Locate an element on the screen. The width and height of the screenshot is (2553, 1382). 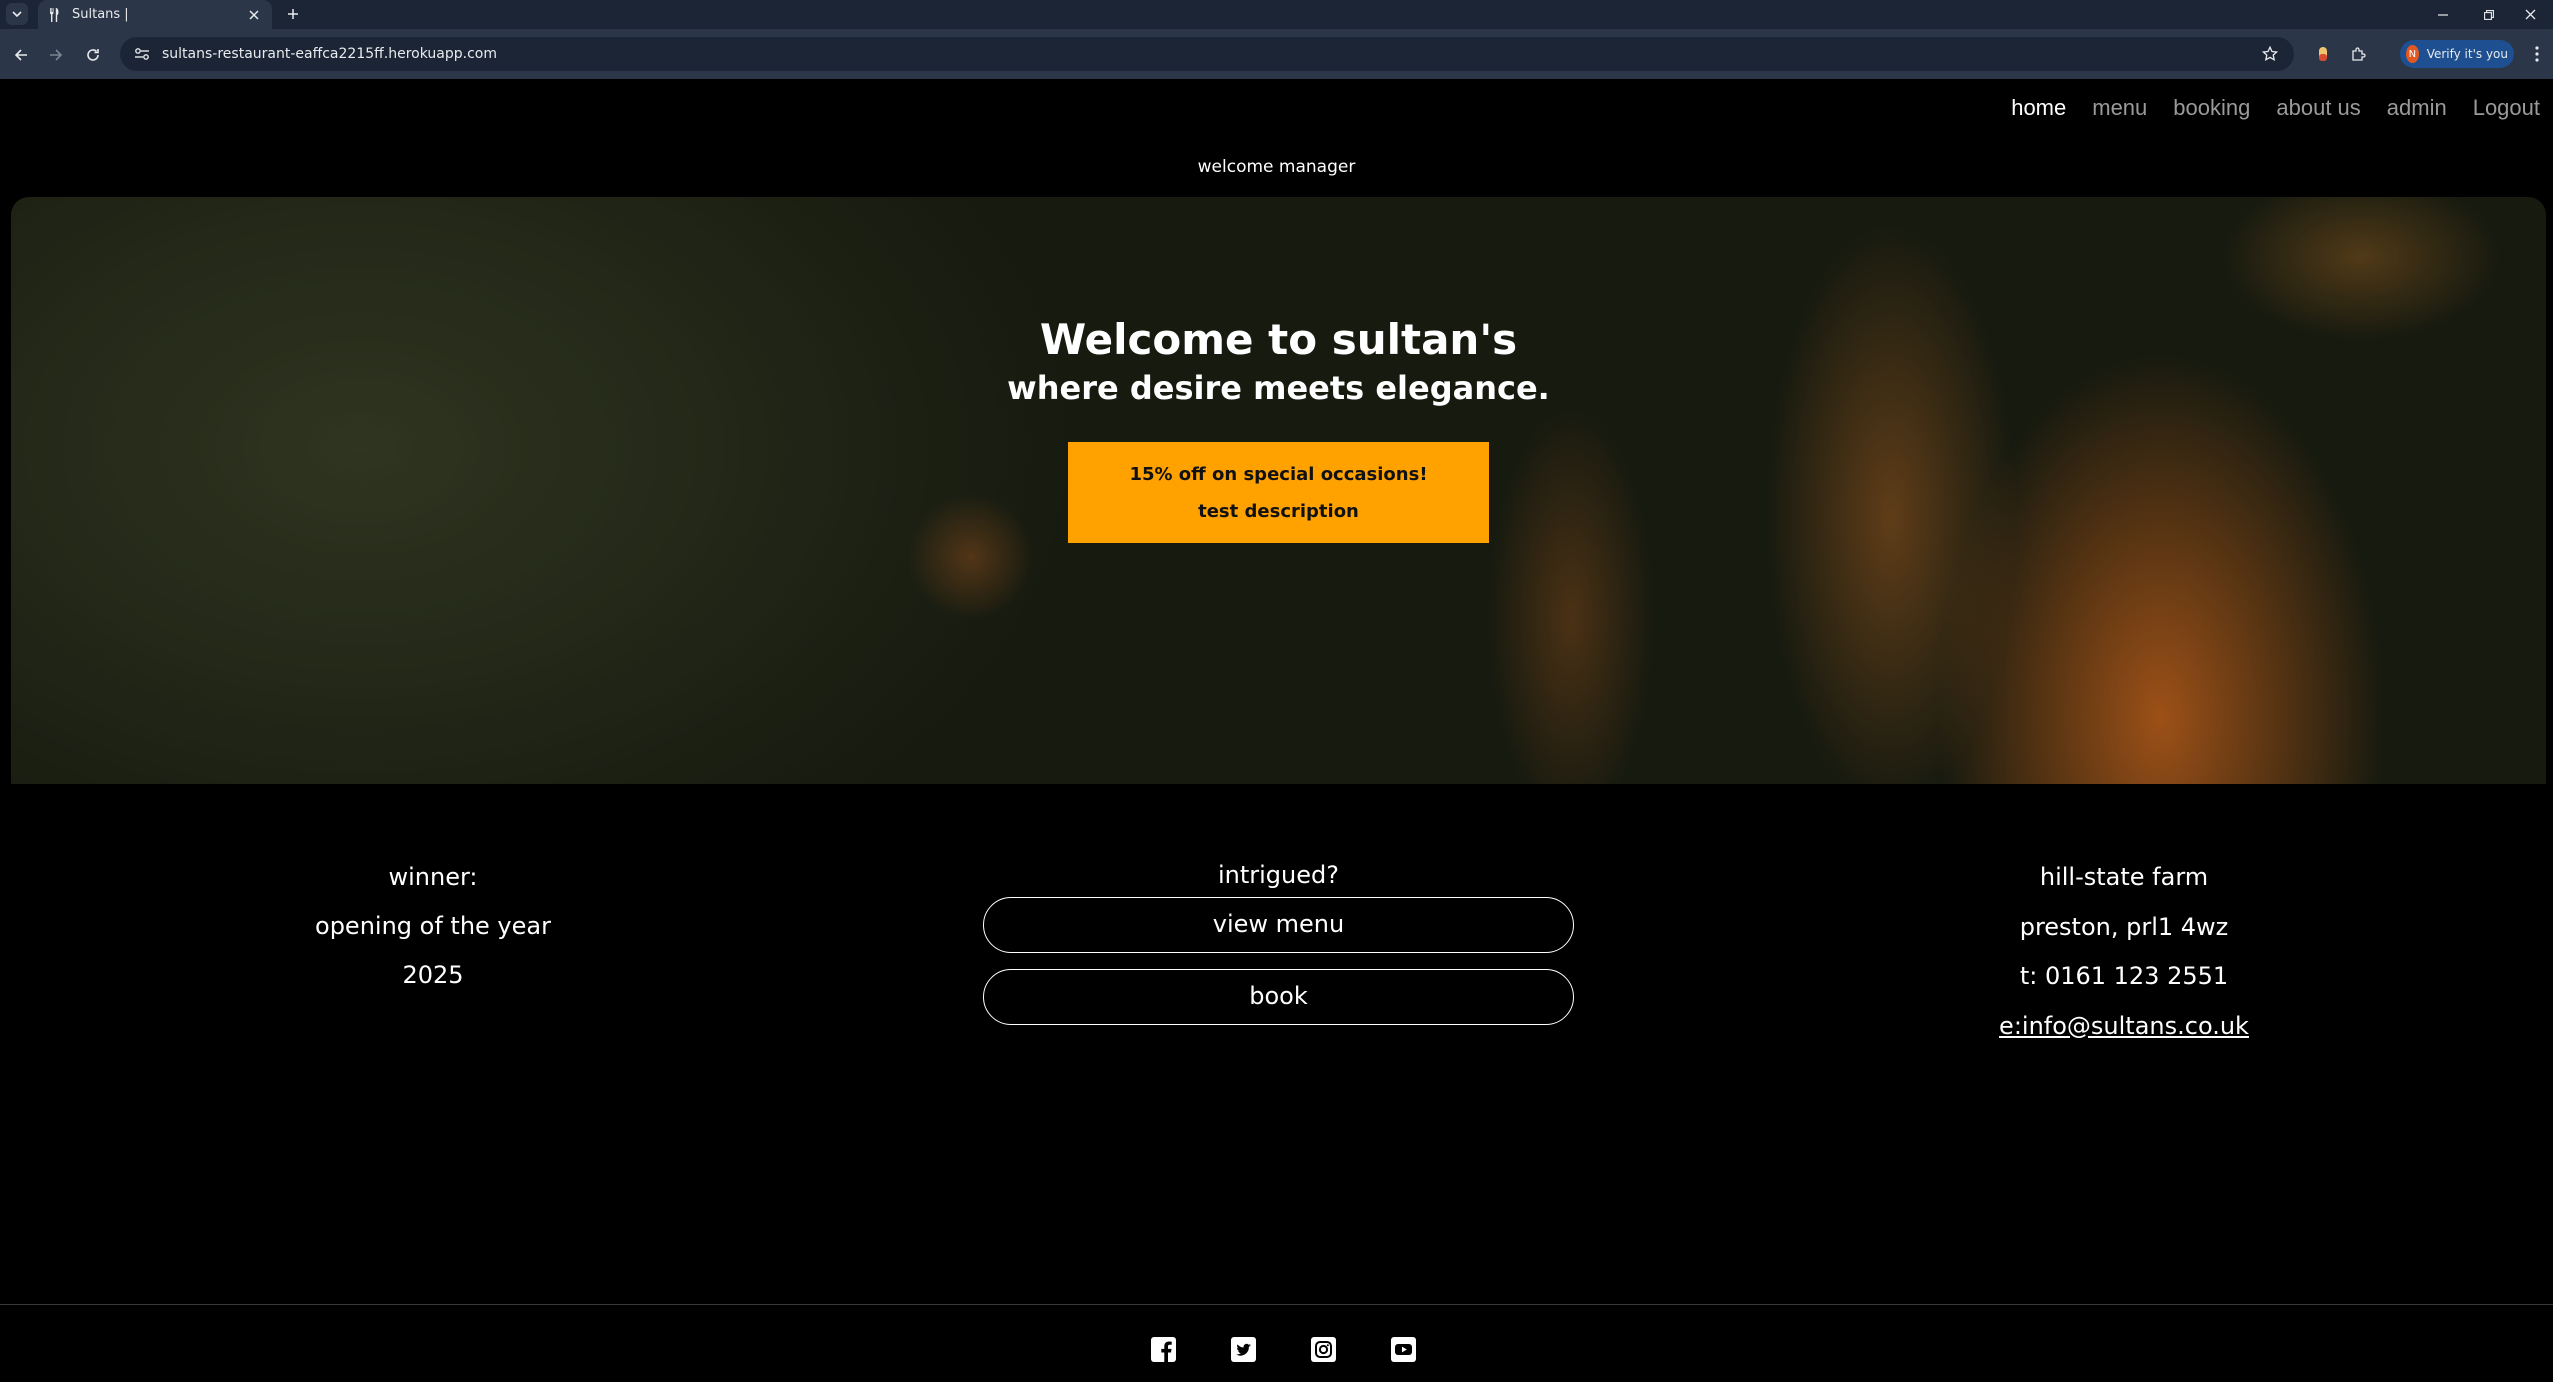
offer-description: test description is located at coordinates (1278, 511).